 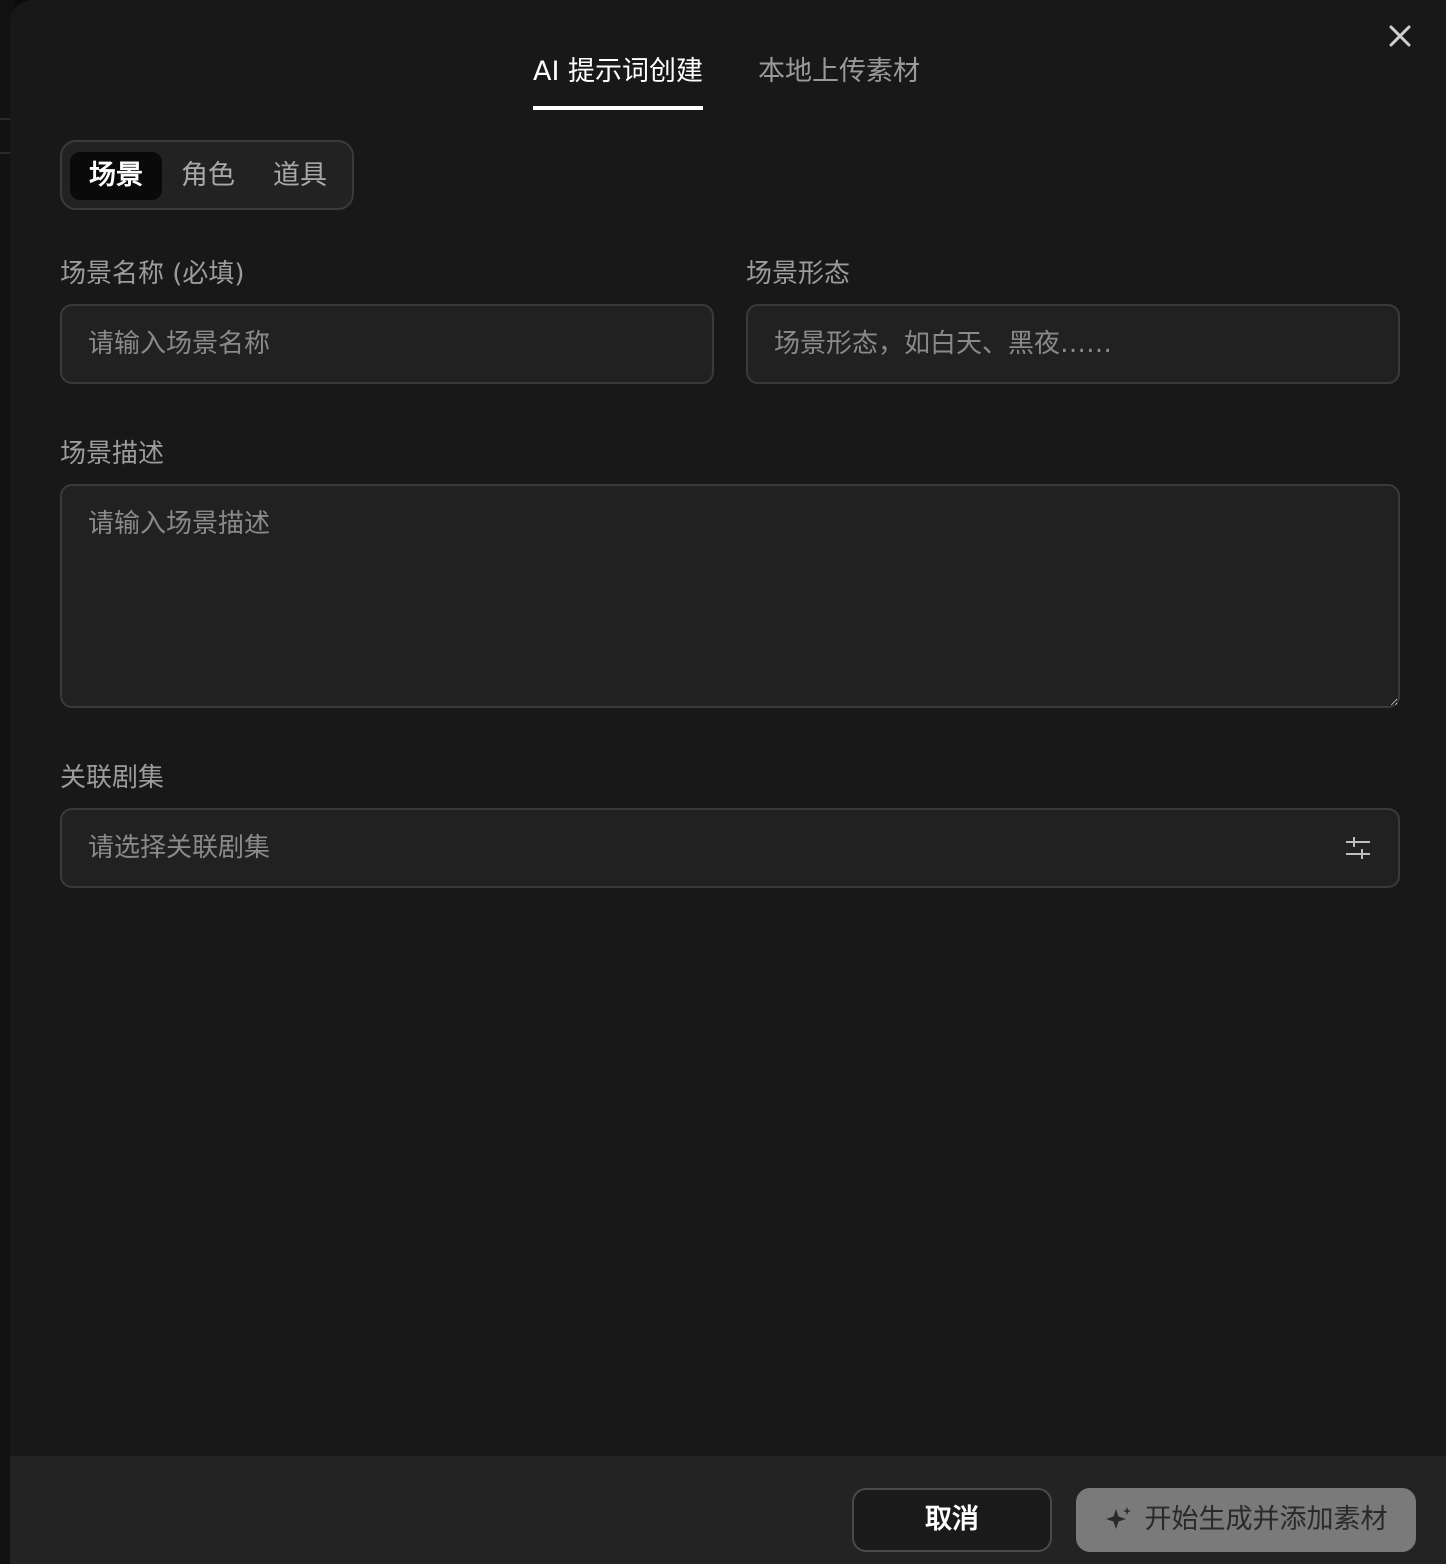 What do you see at coordinates (798, 274) in the screenshot?
I see `scene-form-label: 场景形态` at bounding box center [798, 274].